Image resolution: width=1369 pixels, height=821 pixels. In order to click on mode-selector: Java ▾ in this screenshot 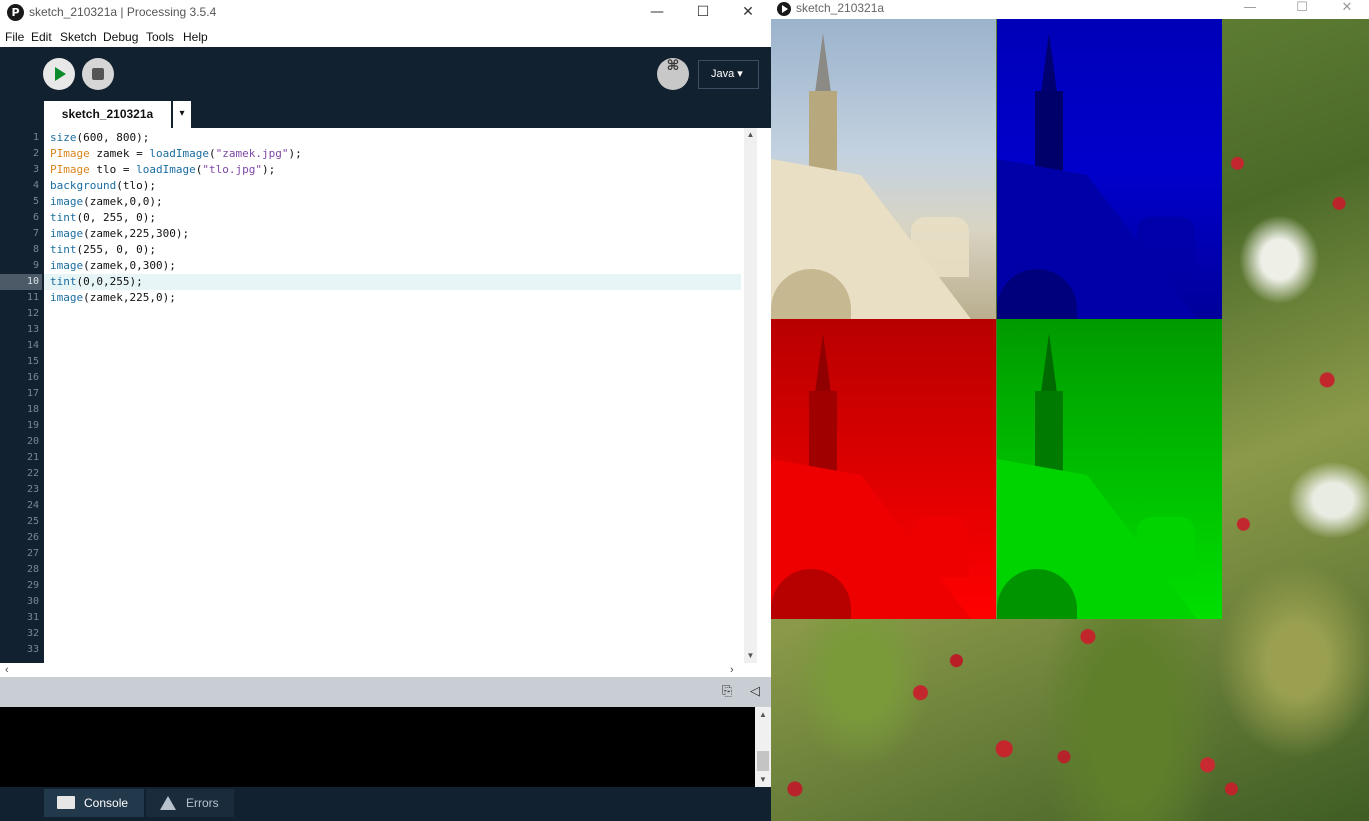, I will do `click(728, 74)`.